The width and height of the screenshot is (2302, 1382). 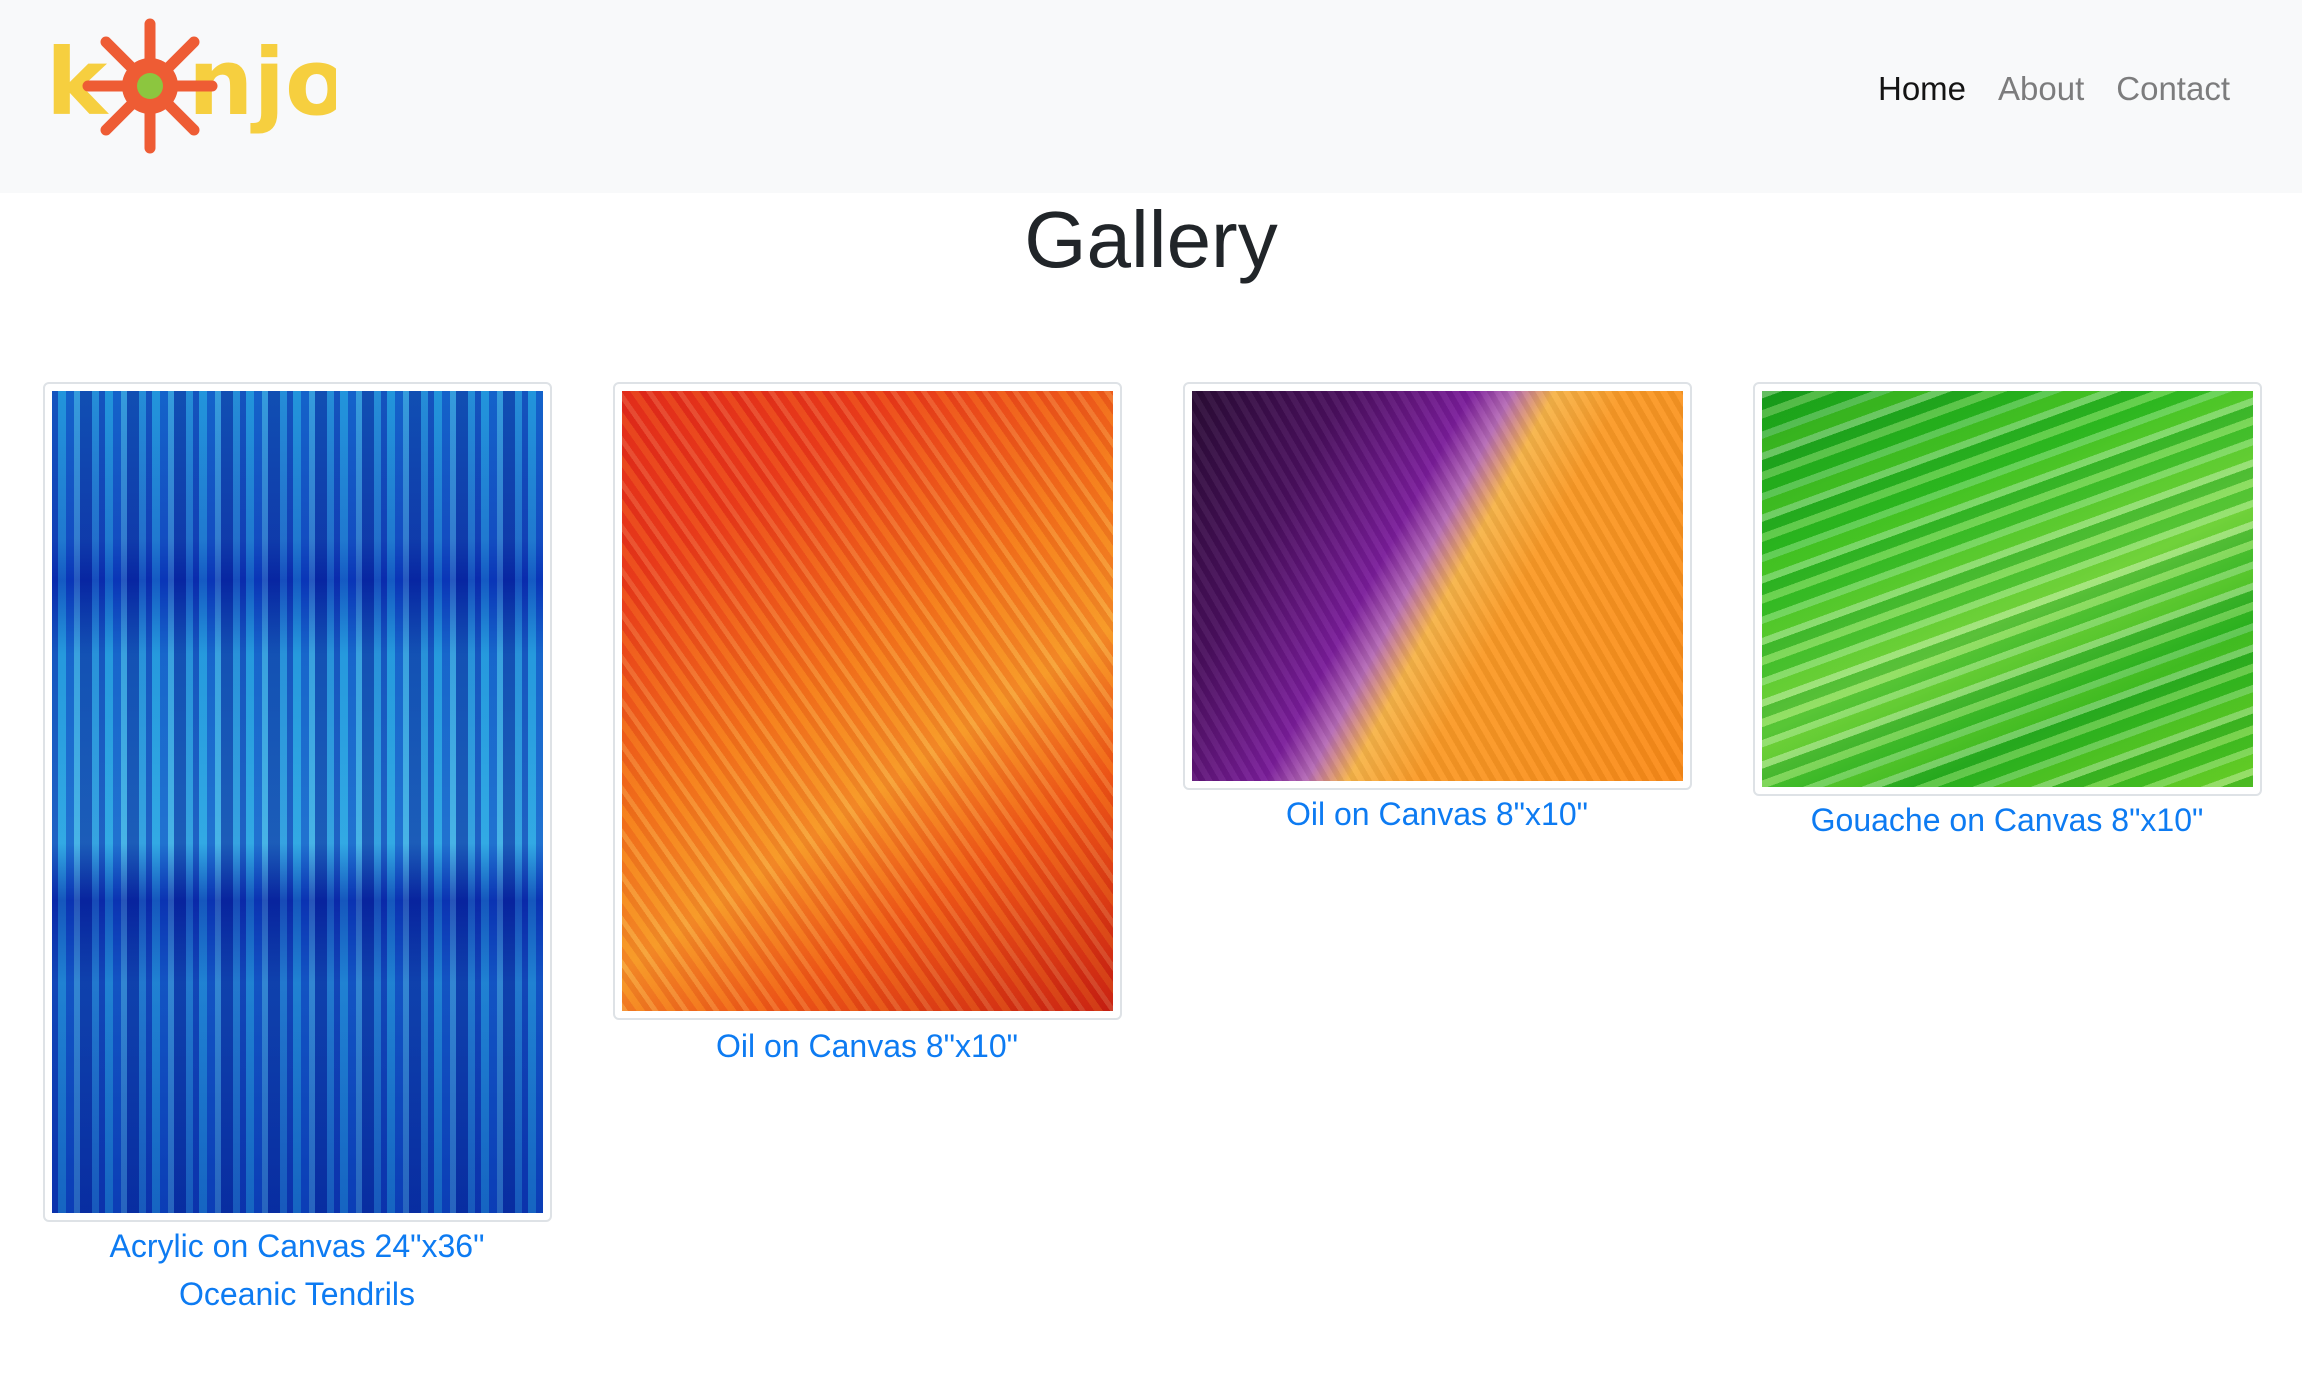 What do you see at coordinates (1151, 96) in the screenshot?
I see `navbar: k njo Home About Contact` at bounding box center [1151, 96].